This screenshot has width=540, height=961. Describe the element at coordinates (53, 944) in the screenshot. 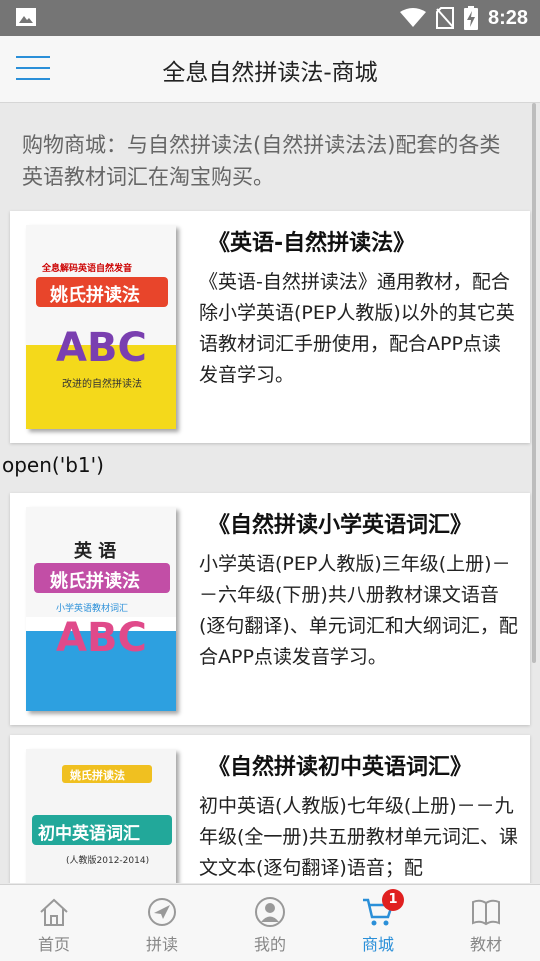

I see `tab-label: 首页` at that location.